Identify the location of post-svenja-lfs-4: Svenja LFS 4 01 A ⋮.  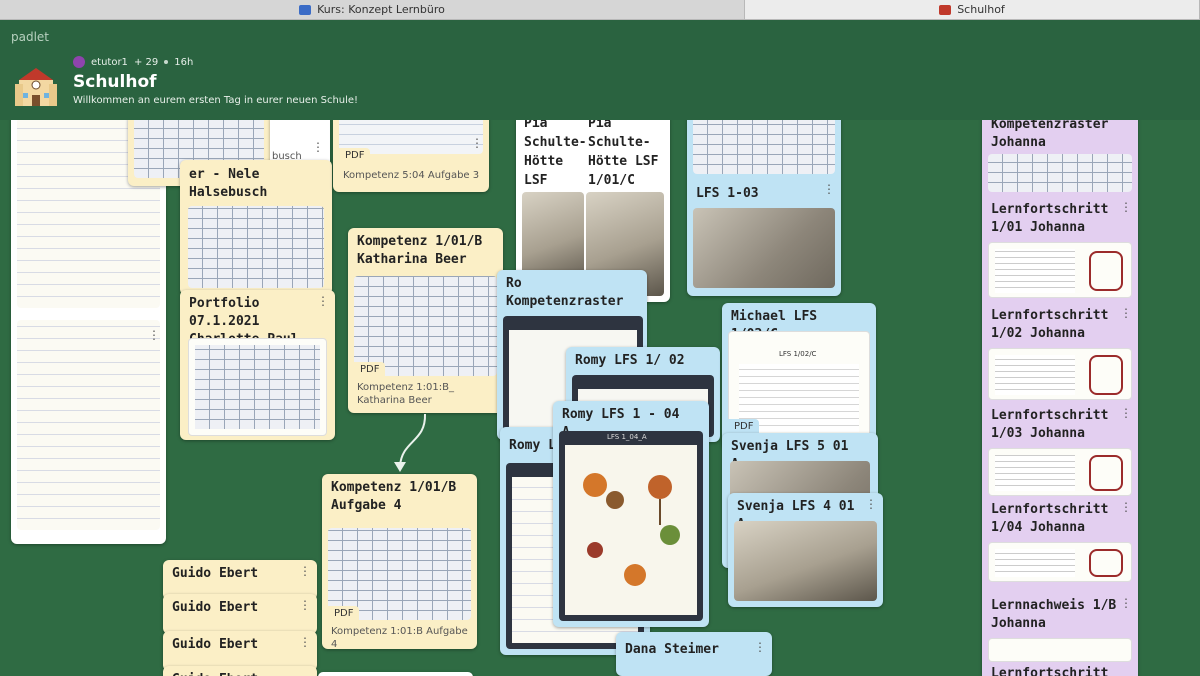
(805, 550).